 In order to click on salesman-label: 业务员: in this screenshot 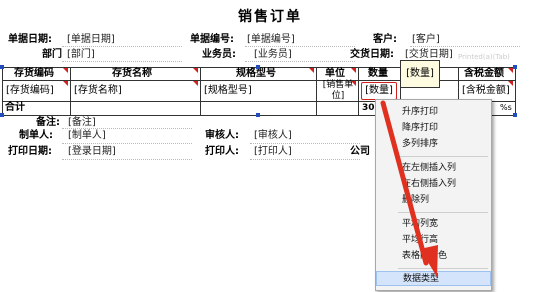, I will do `click(219, 54)`.